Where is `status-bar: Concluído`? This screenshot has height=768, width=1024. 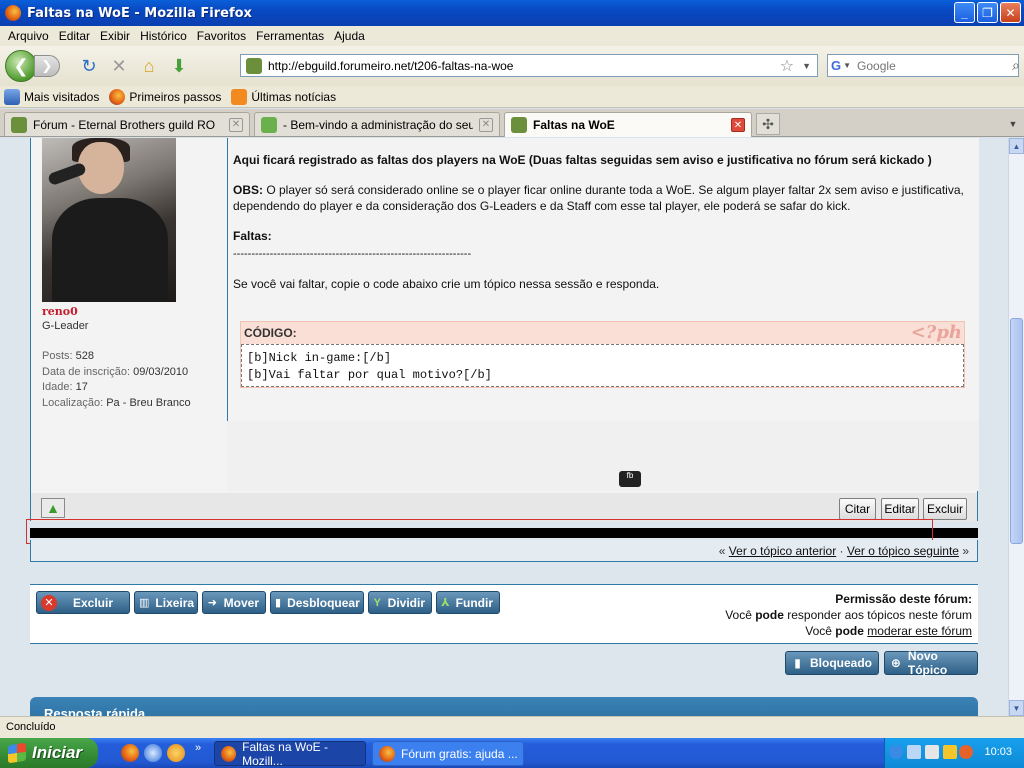
status-bar: Concluído is located at coordinates (512, 727).